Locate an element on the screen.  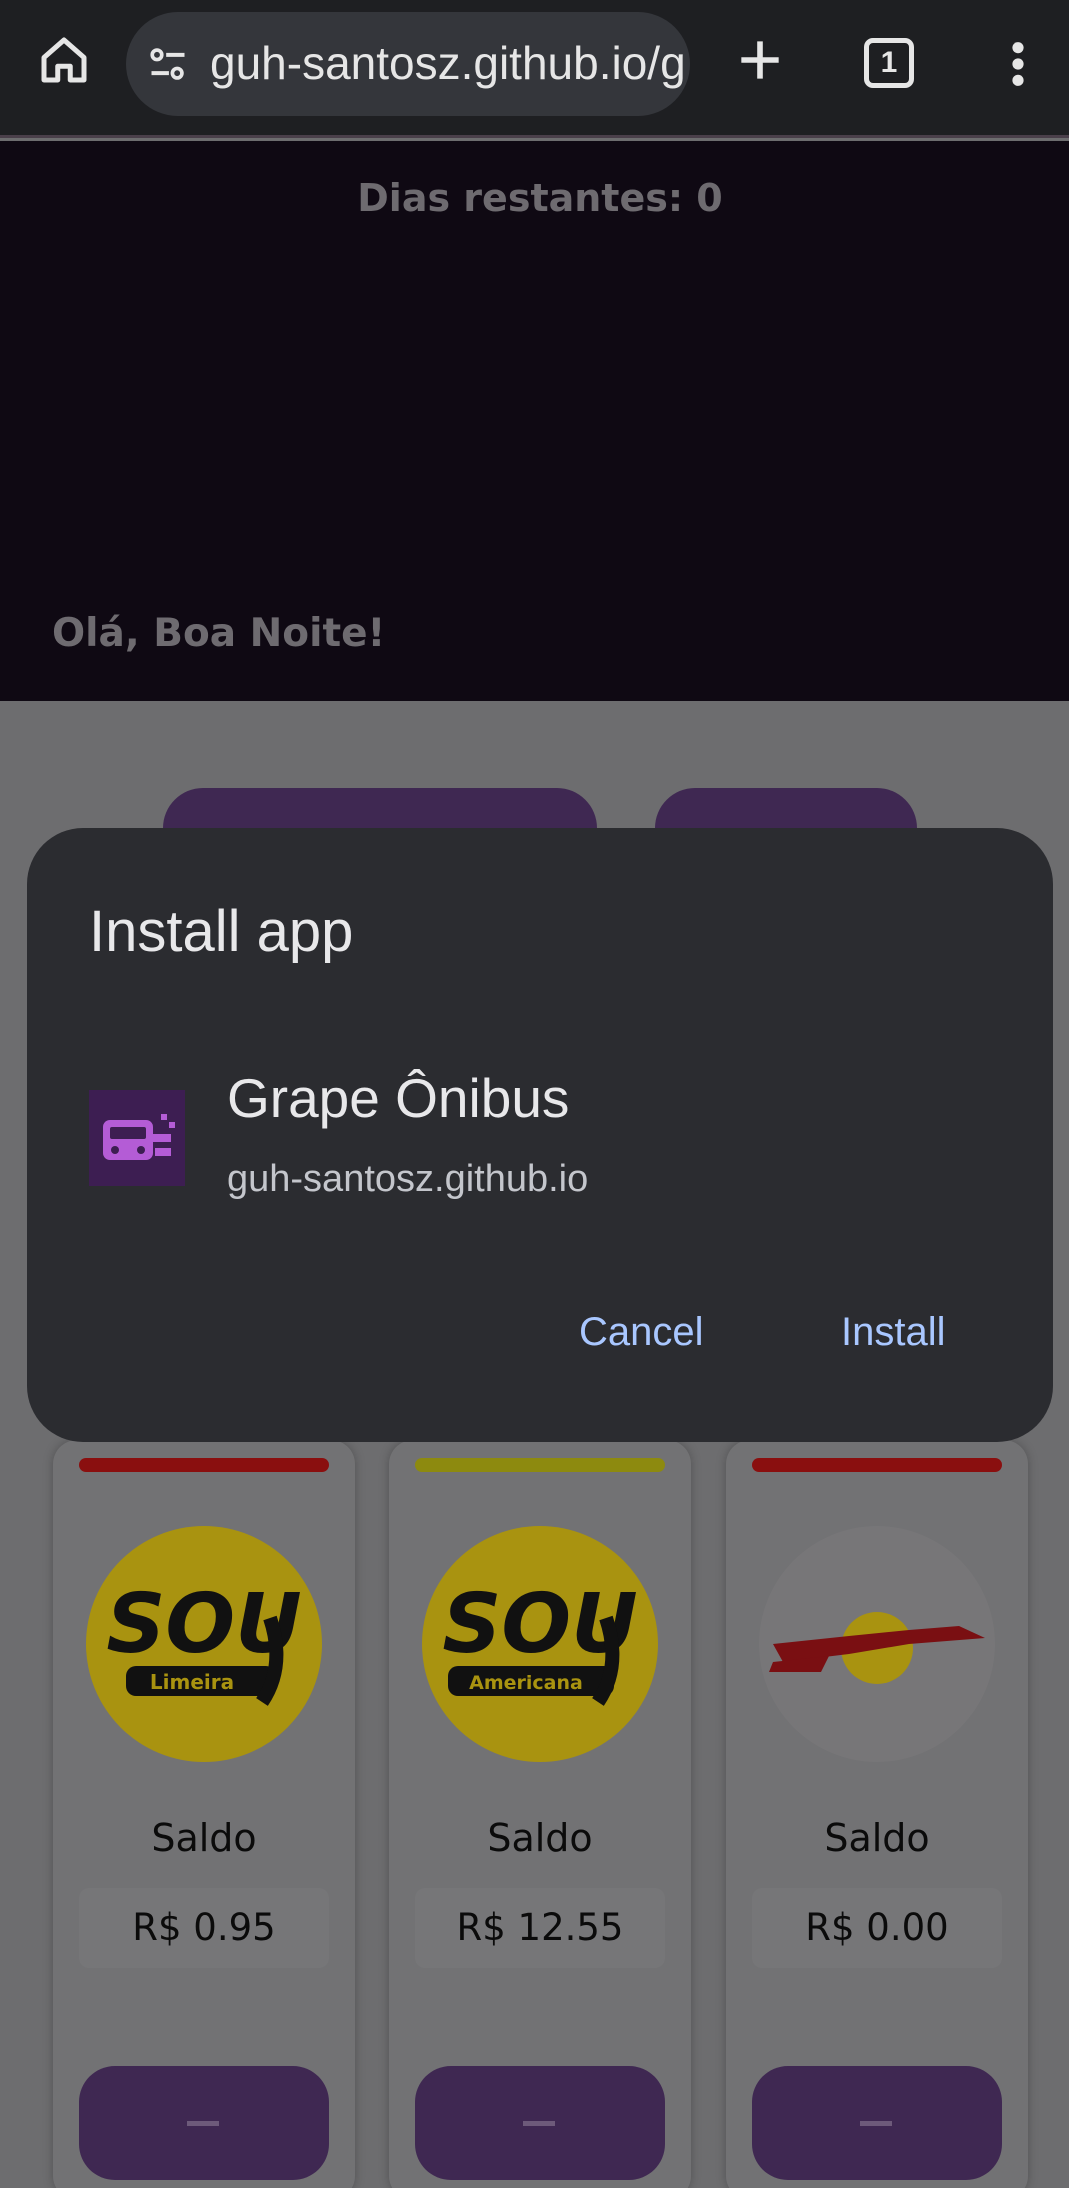
install-button: Install is located at coordinates (893, 1332).